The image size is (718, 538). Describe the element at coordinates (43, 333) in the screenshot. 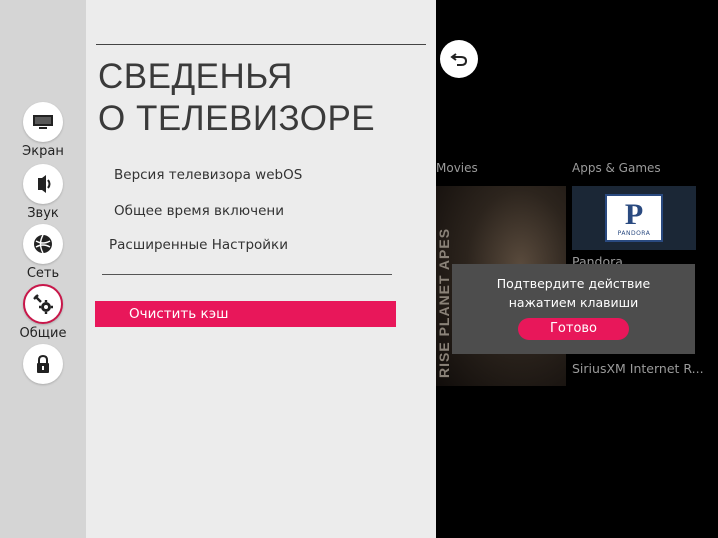

I see `category-general-label: Общие` at that location.